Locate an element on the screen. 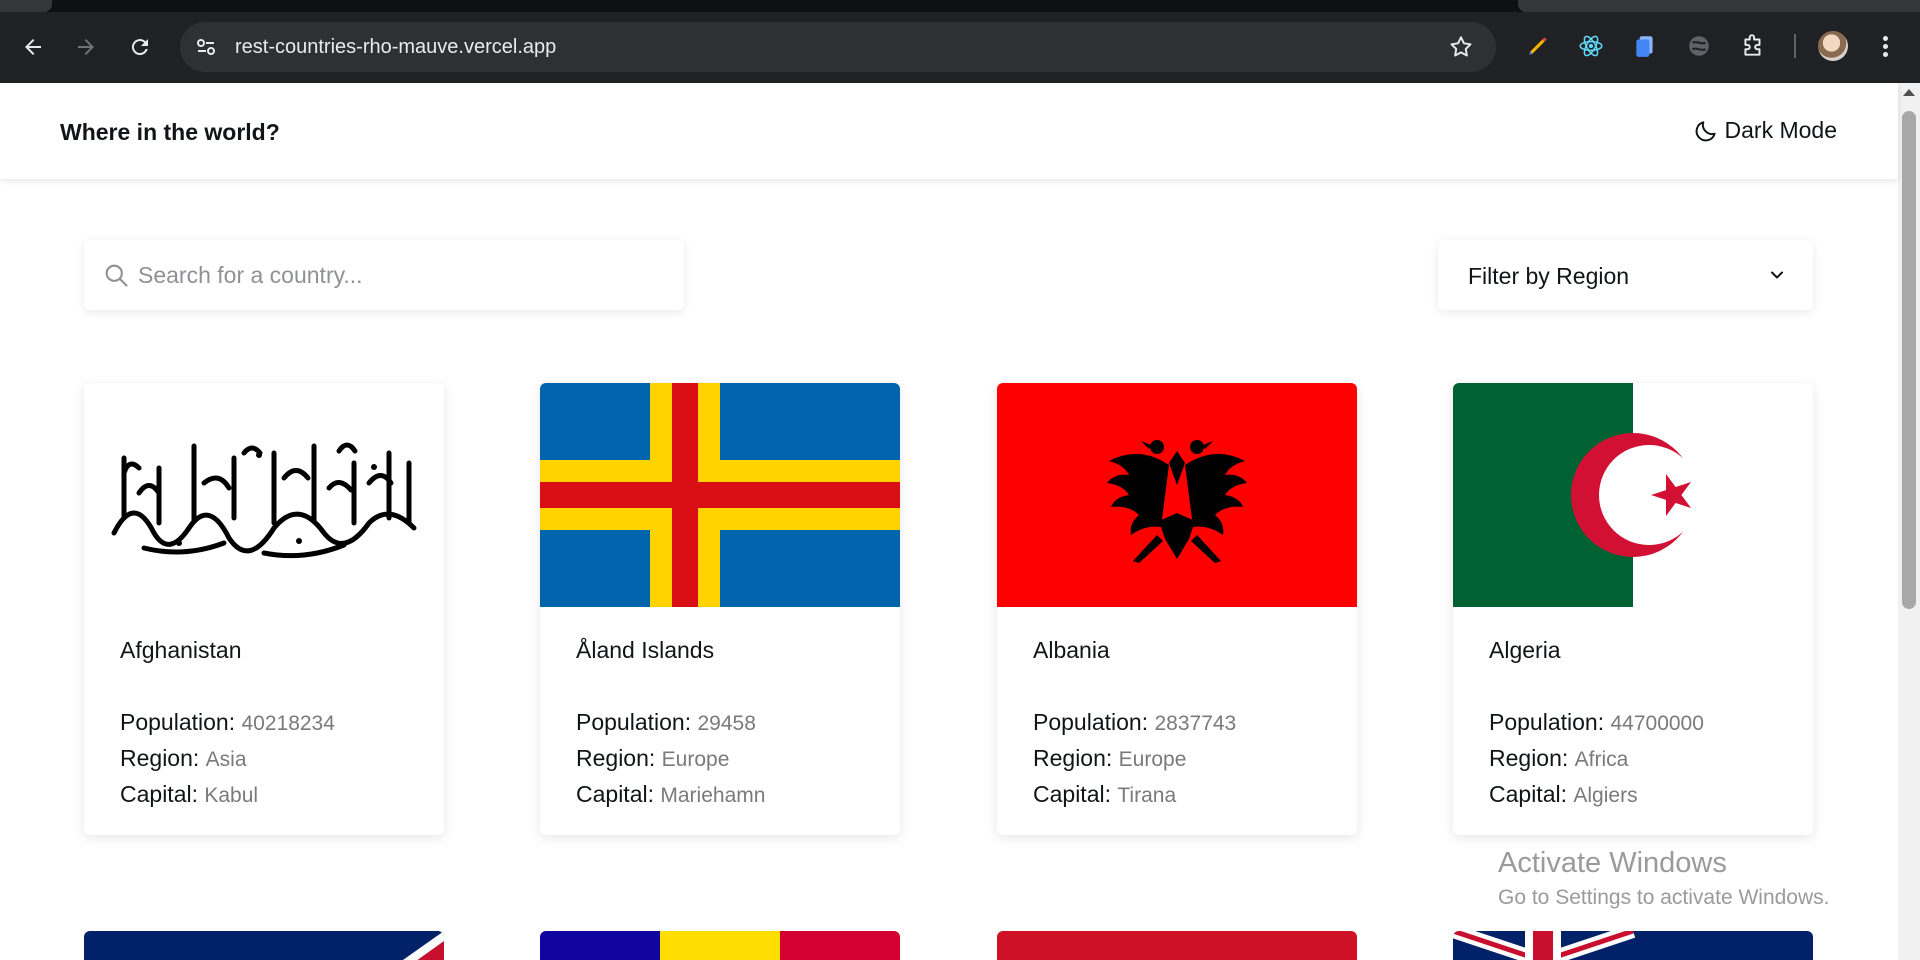 The image size is (1920, 960). capital-value: Kabul is located at coordinates (231, 795).